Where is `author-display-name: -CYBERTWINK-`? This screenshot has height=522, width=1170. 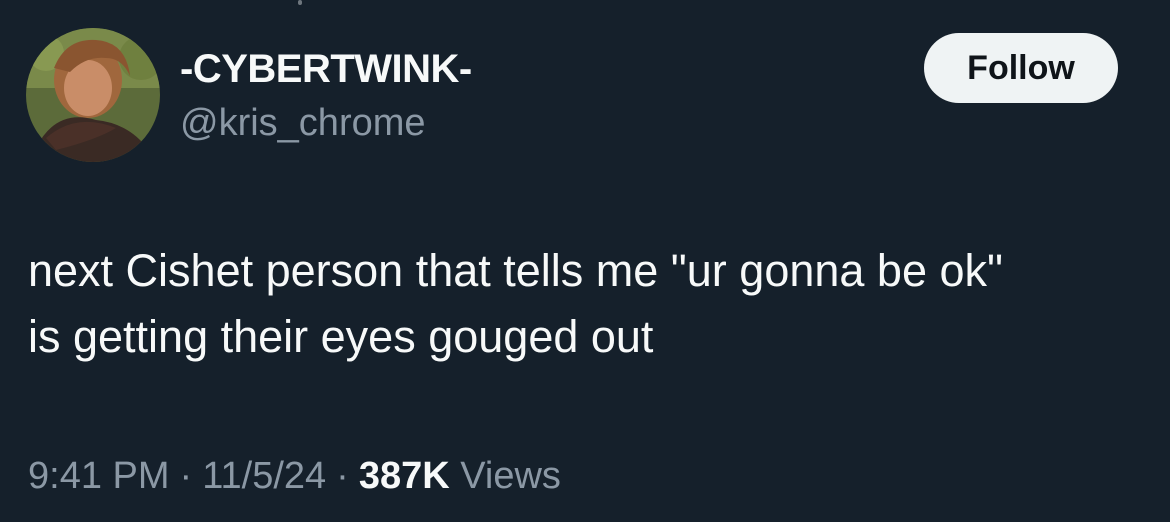
author-display-name: -CYBERTWINK- is located at coordinates (326, 69).